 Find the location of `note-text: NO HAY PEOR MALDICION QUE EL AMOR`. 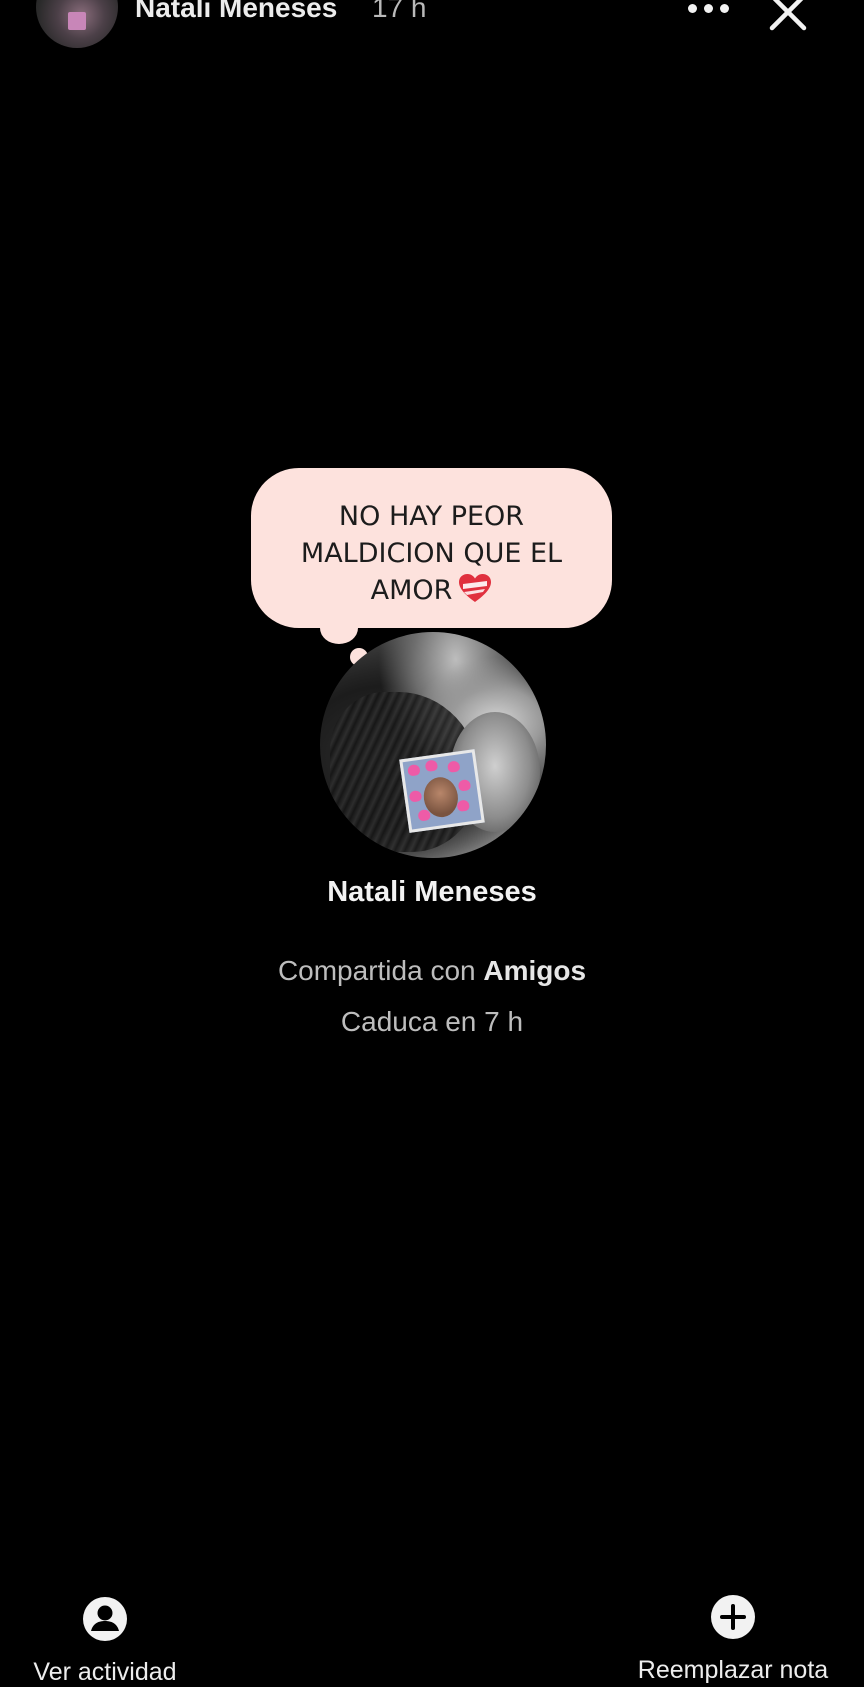

note-text: NO HAY PEOR MALDICION QUE EL AMOR is located at coordinates (431, 553).